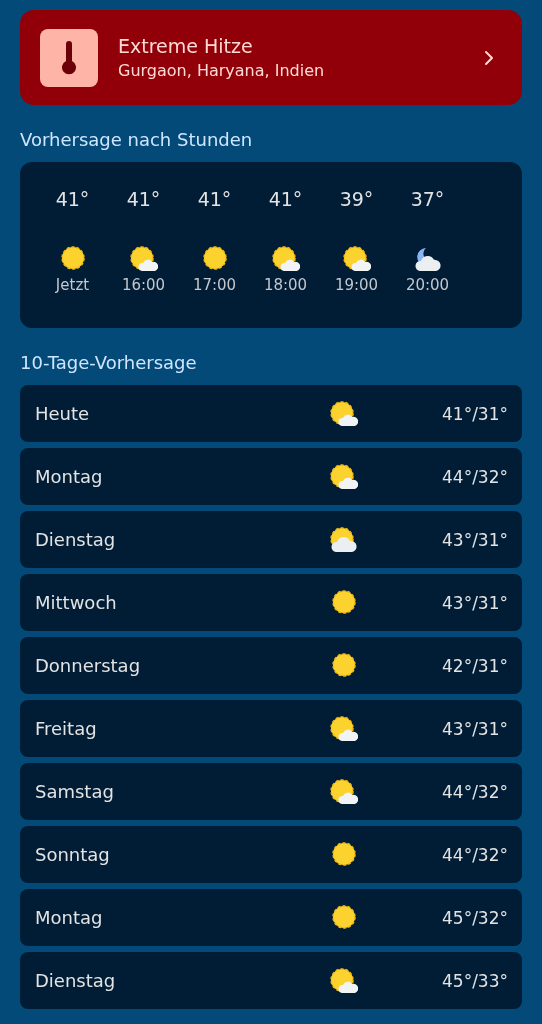 The width and height of the screenshot is (542, 1024). Describe the element at coordinates (109, 362) in the screenshot. I see `section-heading: 10-Tage-Vorhersage` at that location.